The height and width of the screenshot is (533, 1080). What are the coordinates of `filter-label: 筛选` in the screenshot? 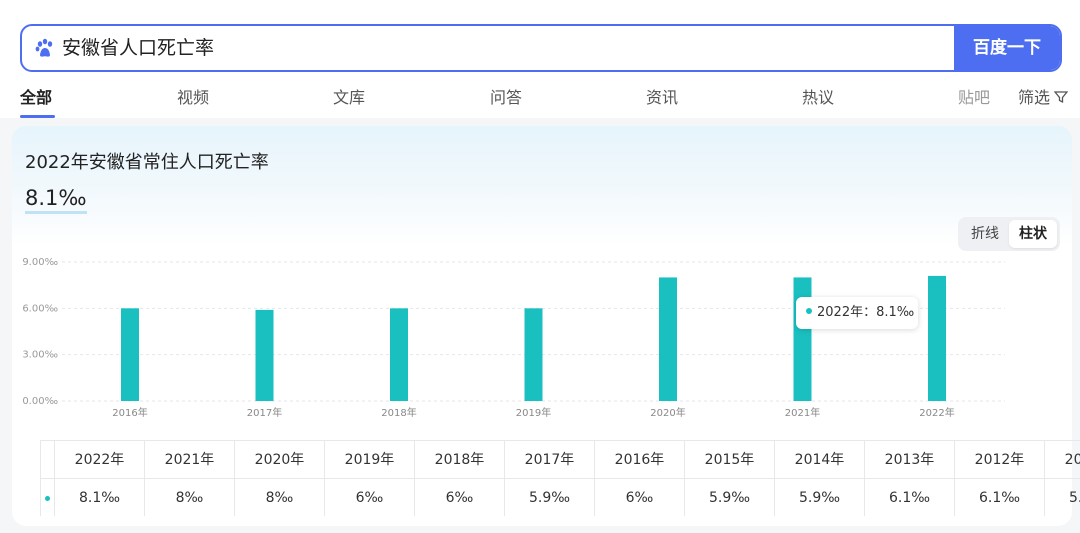 It's located at (1033, 97).